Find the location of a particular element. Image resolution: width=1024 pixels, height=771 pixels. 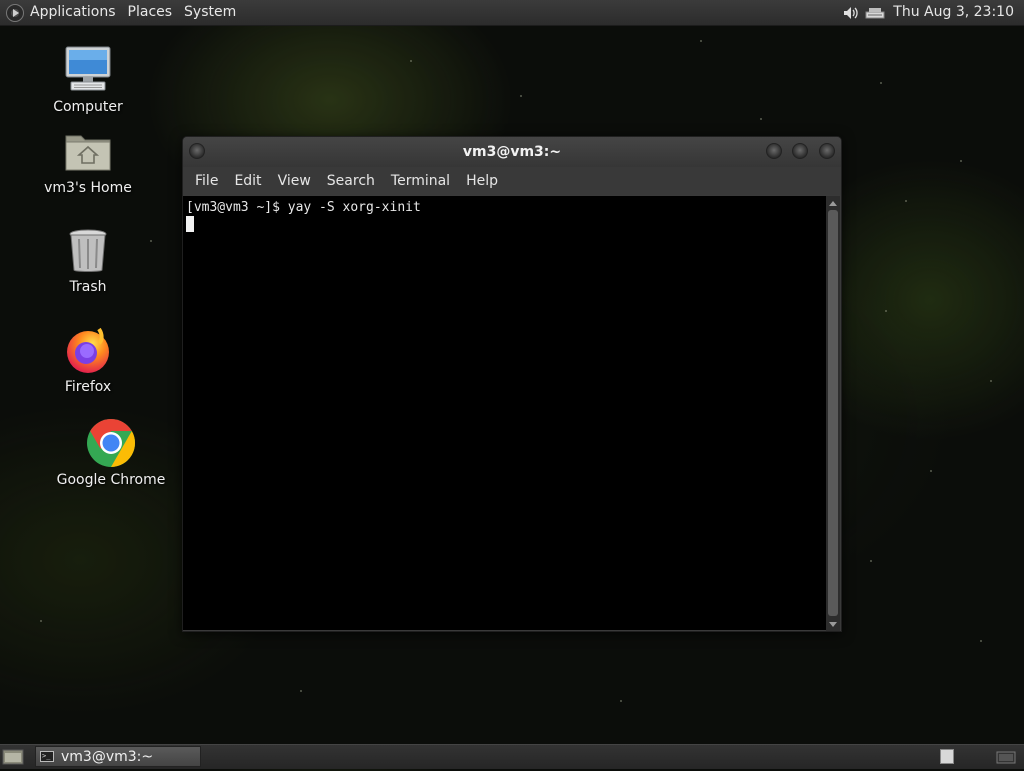

menu-system: System is located at coordinates (210, 12).